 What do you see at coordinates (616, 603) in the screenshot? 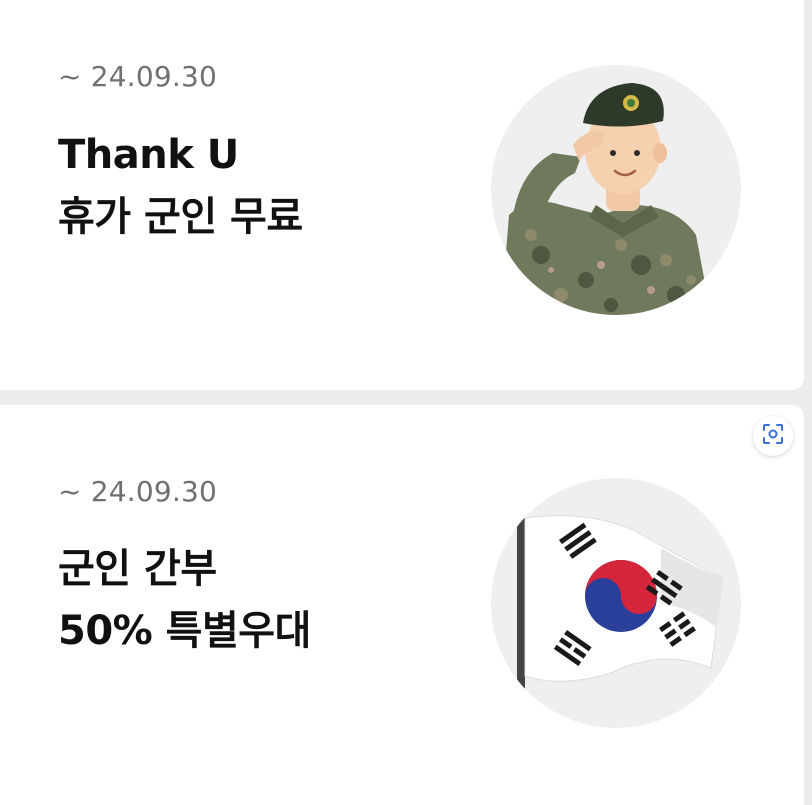
I see `korean-flag-icon` at bounding box center [616, 603].